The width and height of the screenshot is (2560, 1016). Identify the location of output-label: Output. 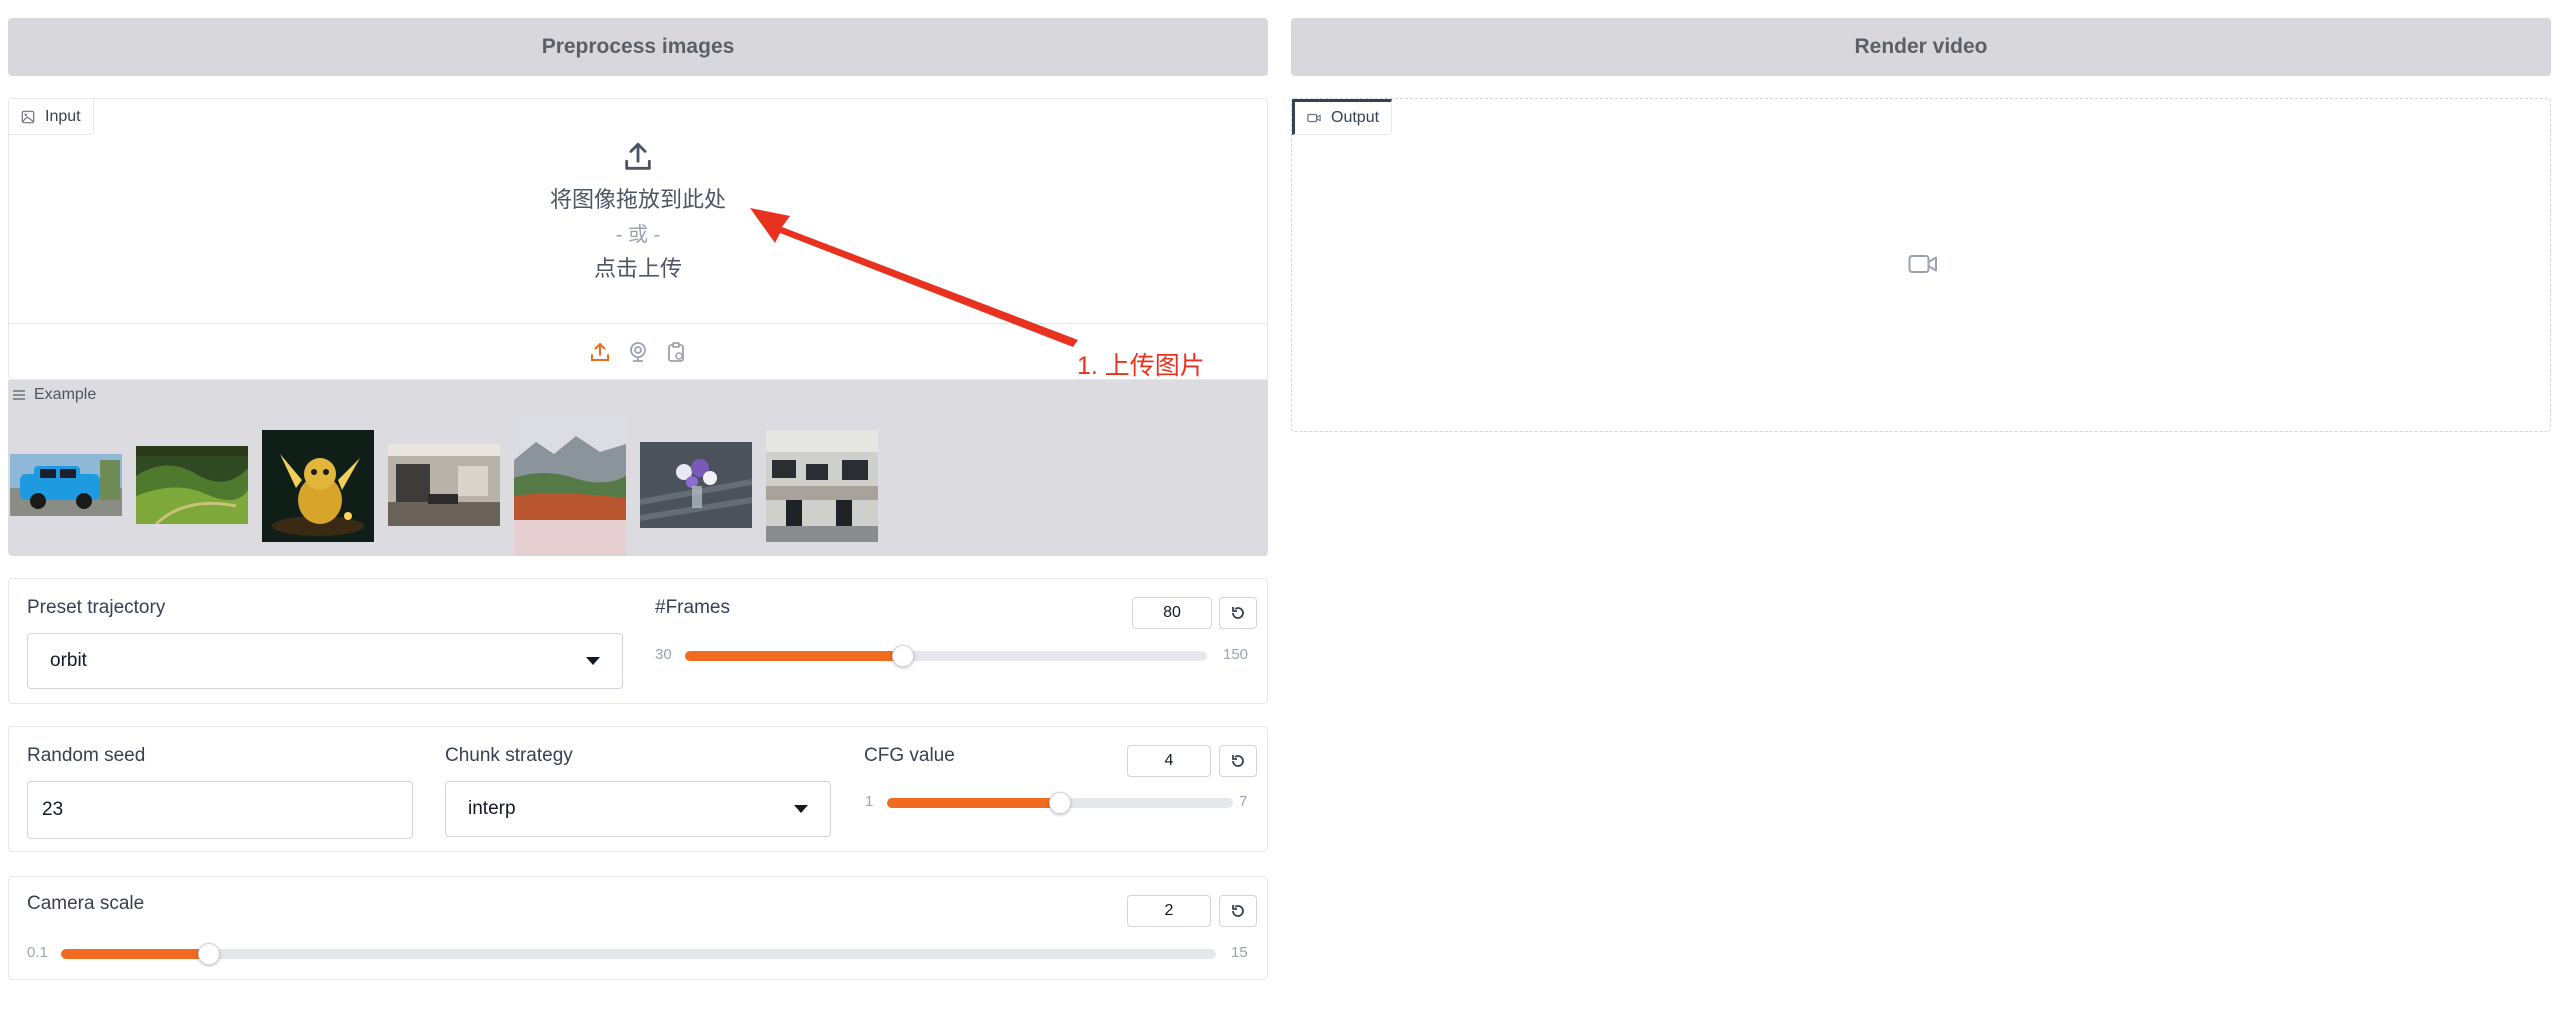
(1342, 117).